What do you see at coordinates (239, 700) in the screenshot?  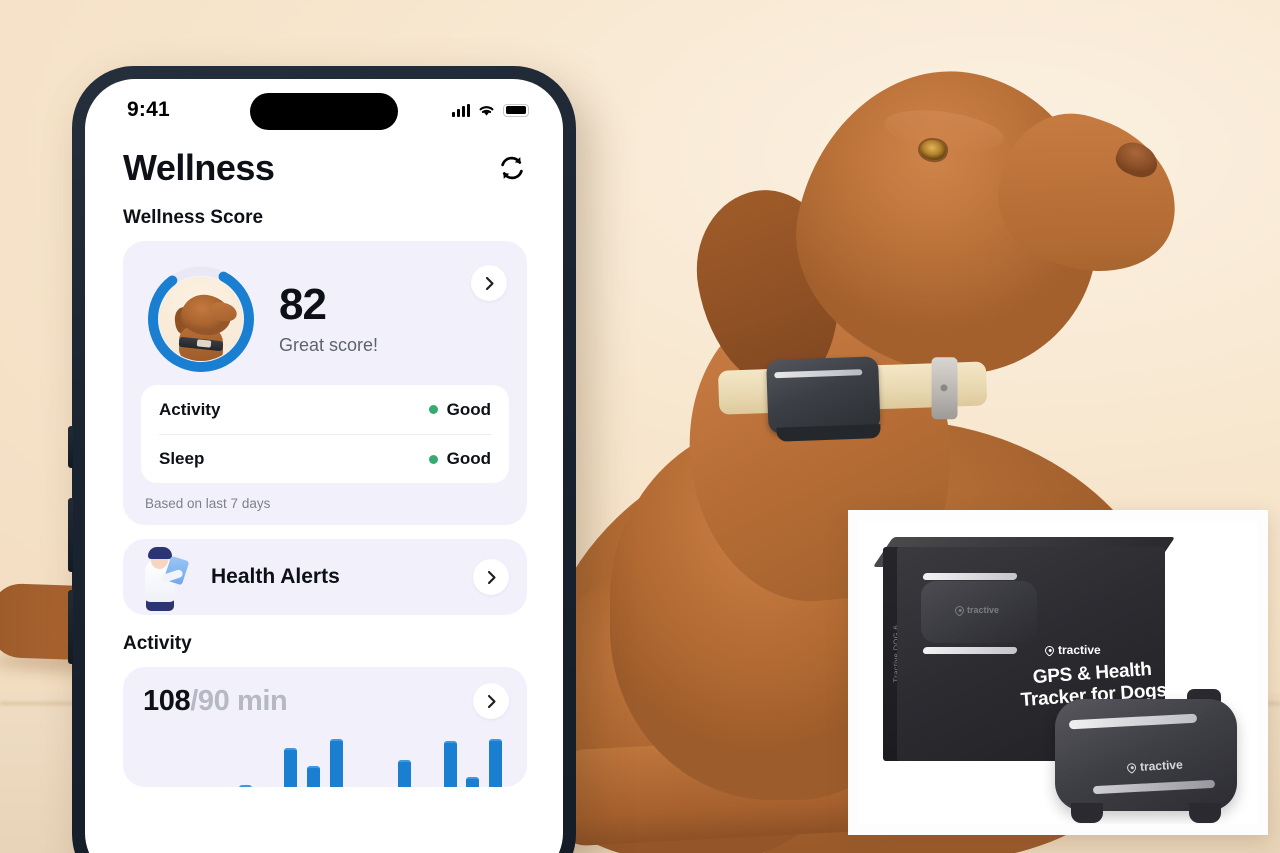 I see `activity-goal: /90 min` at bounding box center [239, 700].